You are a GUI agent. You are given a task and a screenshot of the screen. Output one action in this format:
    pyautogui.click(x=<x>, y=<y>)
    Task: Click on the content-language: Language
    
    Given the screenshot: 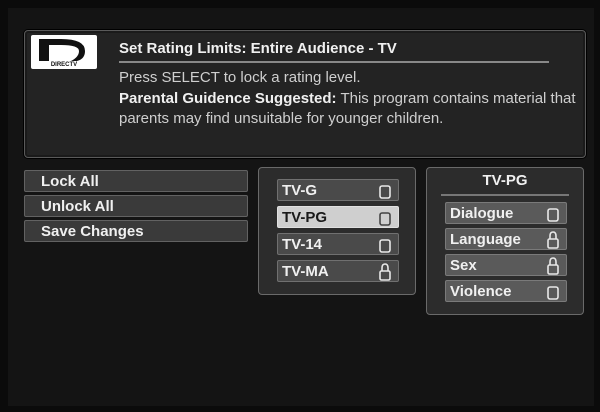 What is the action you would take?
    pyautogui.click(x=506, y=239)
    